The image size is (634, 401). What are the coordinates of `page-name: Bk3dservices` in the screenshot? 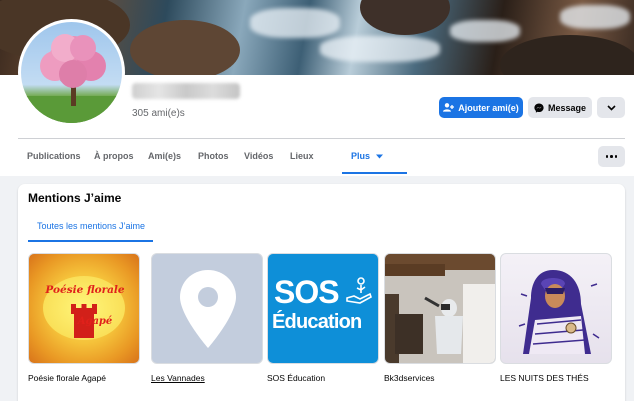 It's located at (409, 378).